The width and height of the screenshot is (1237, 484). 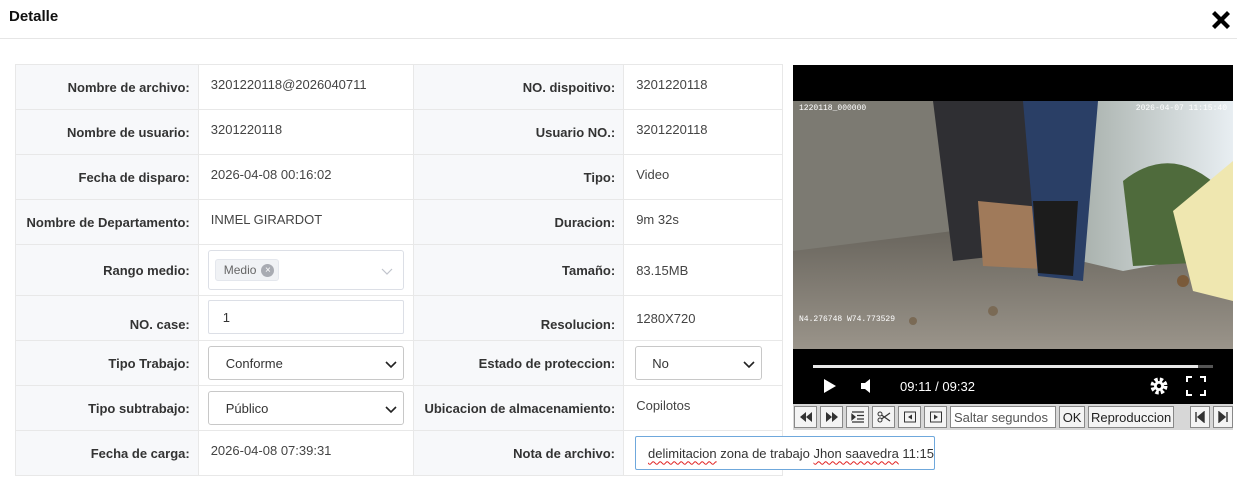 I want to click on tag-remove-icon: ×, so click(x=268, y=270).